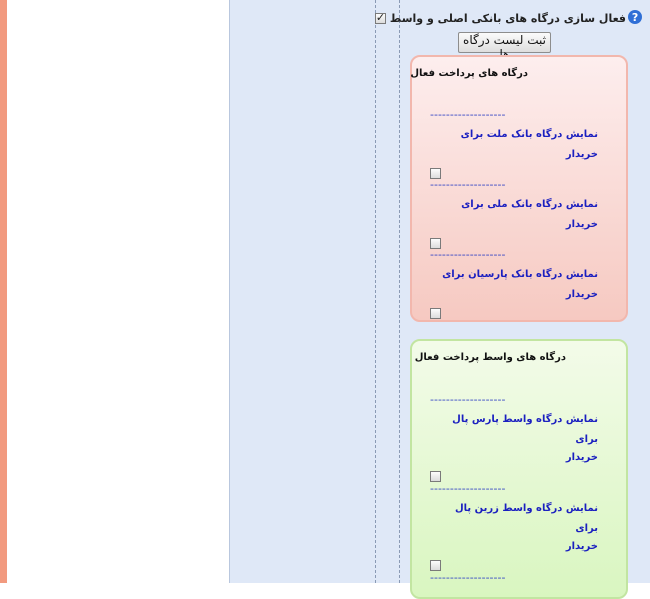 The width and height of the screenshot is (650, 599). Describe the element at coordinates (490, 357) in the screenshot. I see `agent-gateways-title: درگاه های واسط پرداخت فعال` at that location.